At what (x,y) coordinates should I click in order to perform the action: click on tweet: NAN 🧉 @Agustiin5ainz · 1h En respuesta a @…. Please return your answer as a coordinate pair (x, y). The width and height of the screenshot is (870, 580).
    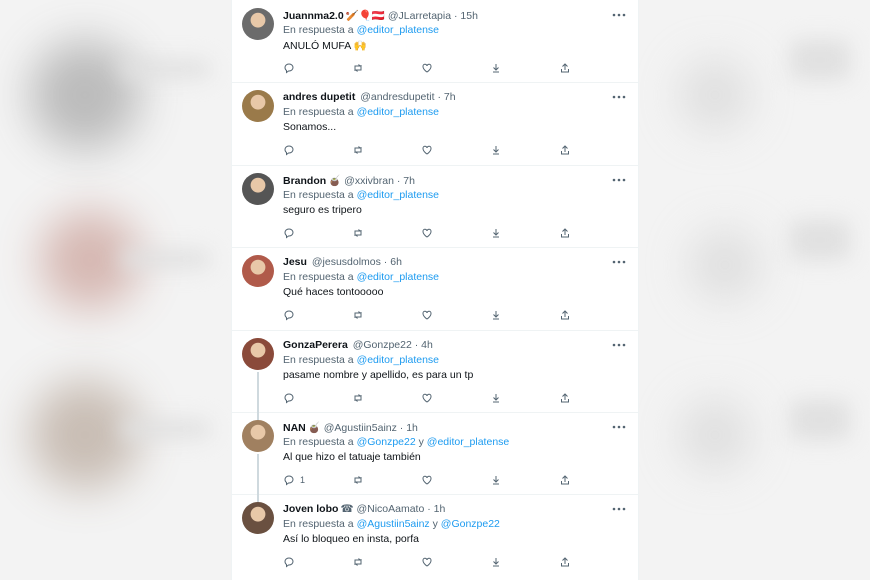
    Looking at the image, I should click on (435, 453).